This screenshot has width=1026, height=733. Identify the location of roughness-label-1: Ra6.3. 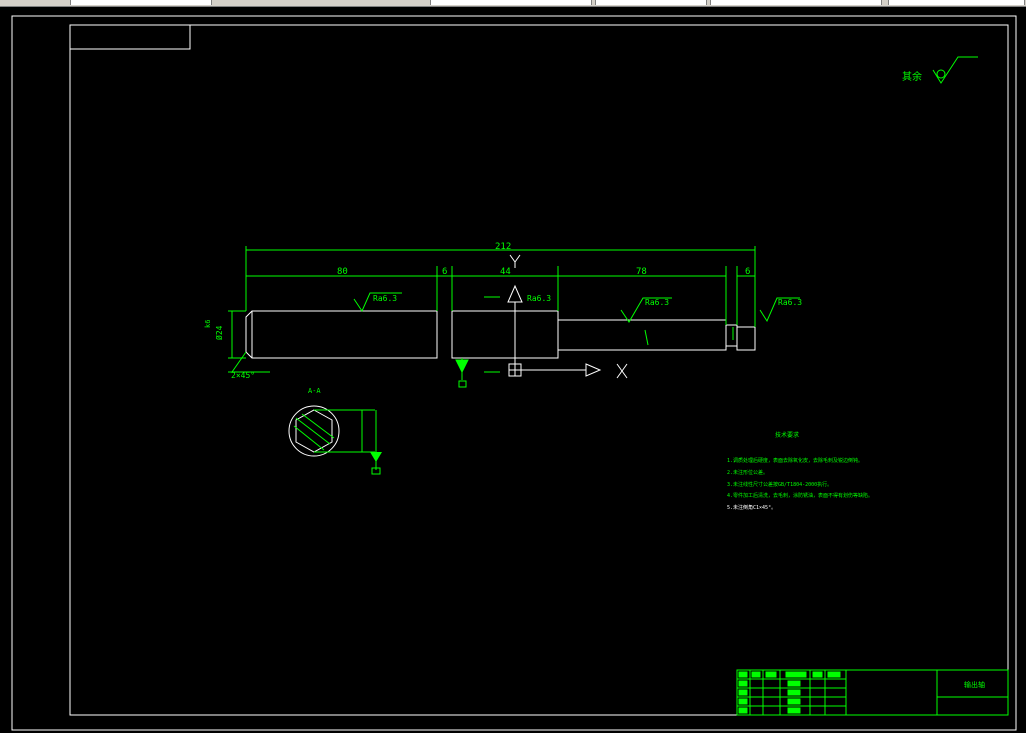
(385, 298).